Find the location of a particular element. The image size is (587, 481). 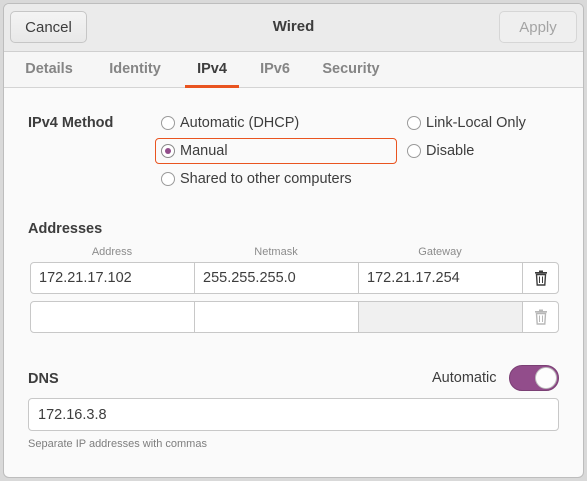

header-bar: Cancel Wired Apply is located at coordinates (293, 28).